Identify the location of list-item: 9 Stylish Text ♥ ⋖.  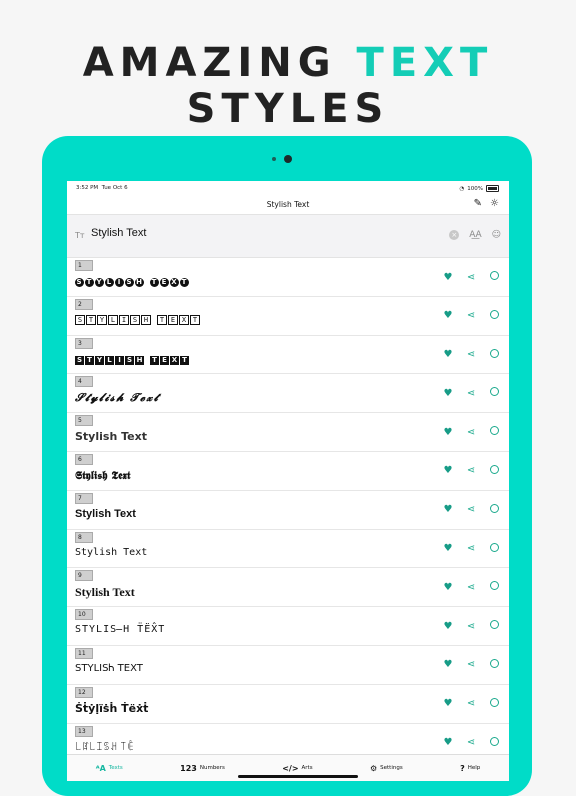
(288, 588).